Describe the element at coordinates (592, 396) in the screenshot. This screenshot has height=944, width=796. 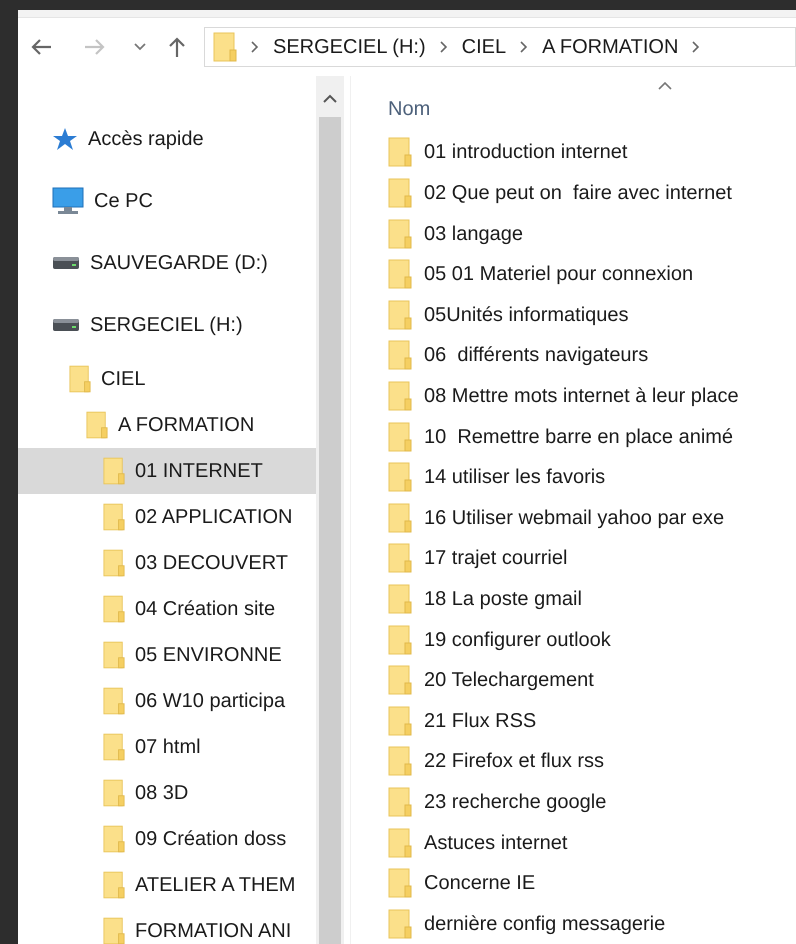
I see `file-list-item: 08 Mettre mots internet à leur place` at that location.